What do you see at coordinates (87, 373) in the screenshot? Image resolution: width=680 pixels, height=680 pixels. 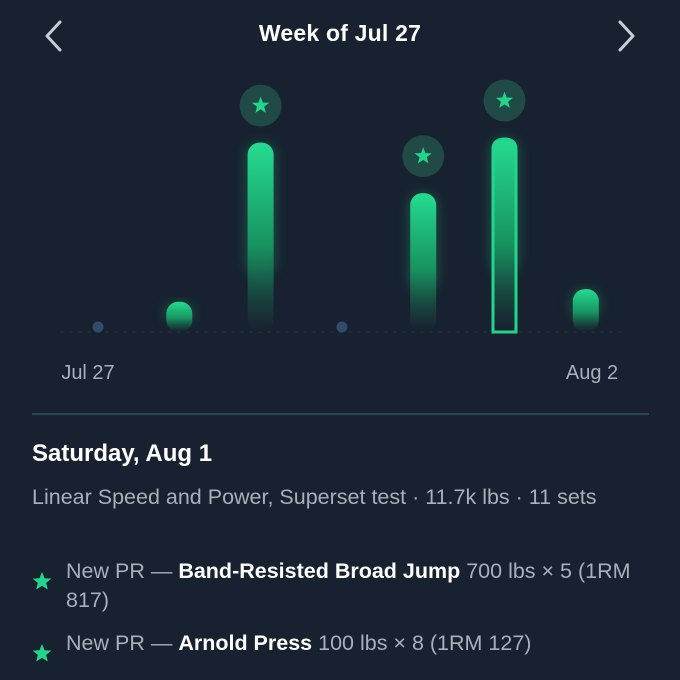 I see `x-tick-label: Jul 27` at bounding box center [87, 373].